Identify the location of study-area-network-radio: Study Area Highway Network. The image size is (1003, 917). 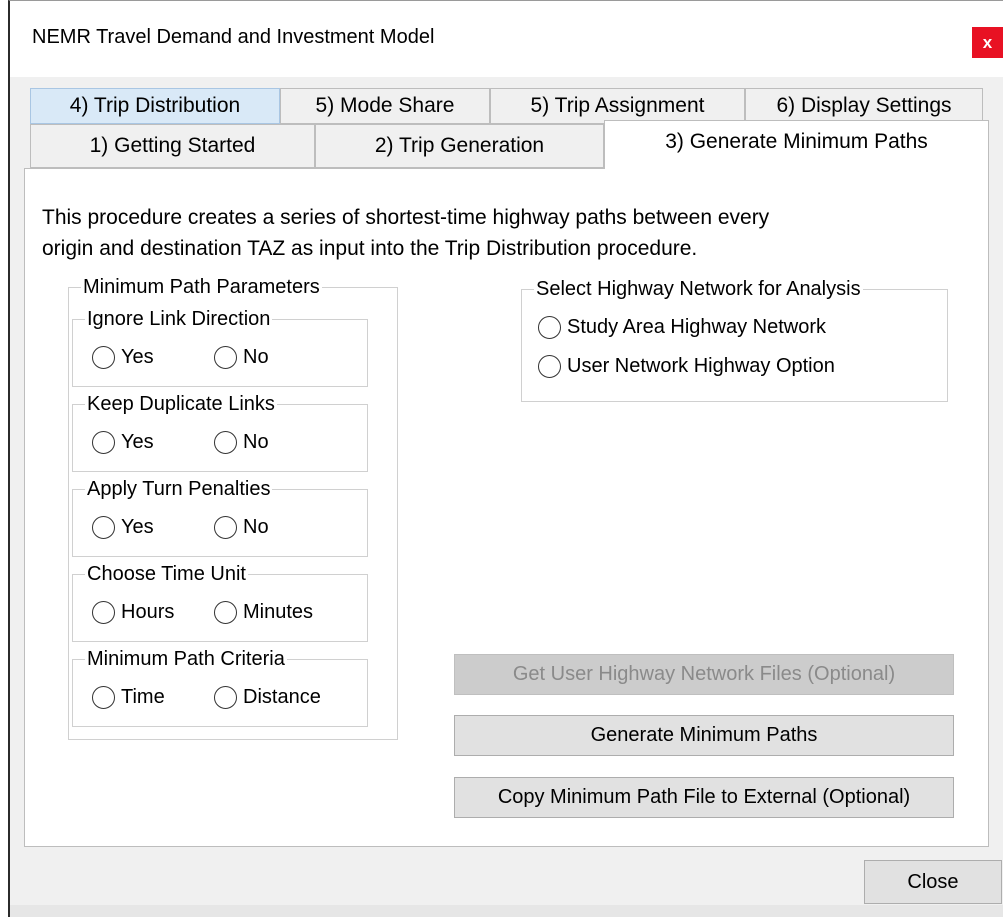
(682, 327).